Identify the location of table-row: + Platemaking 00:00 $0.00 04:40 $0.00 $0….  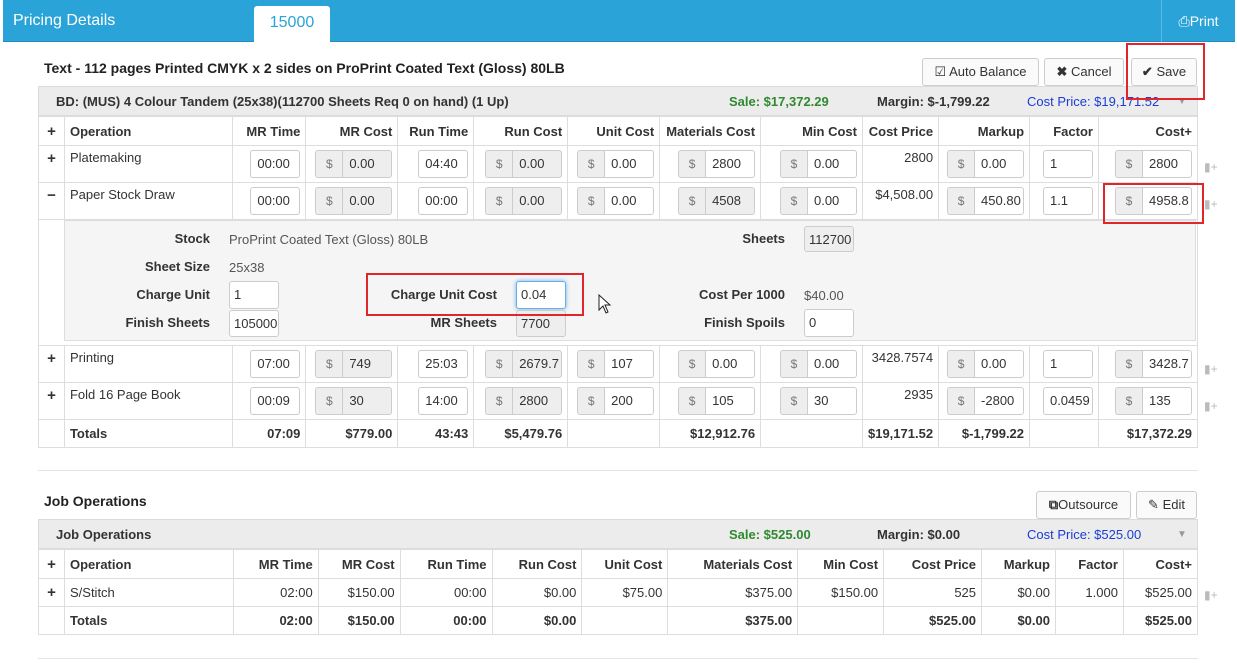
(618, 164).